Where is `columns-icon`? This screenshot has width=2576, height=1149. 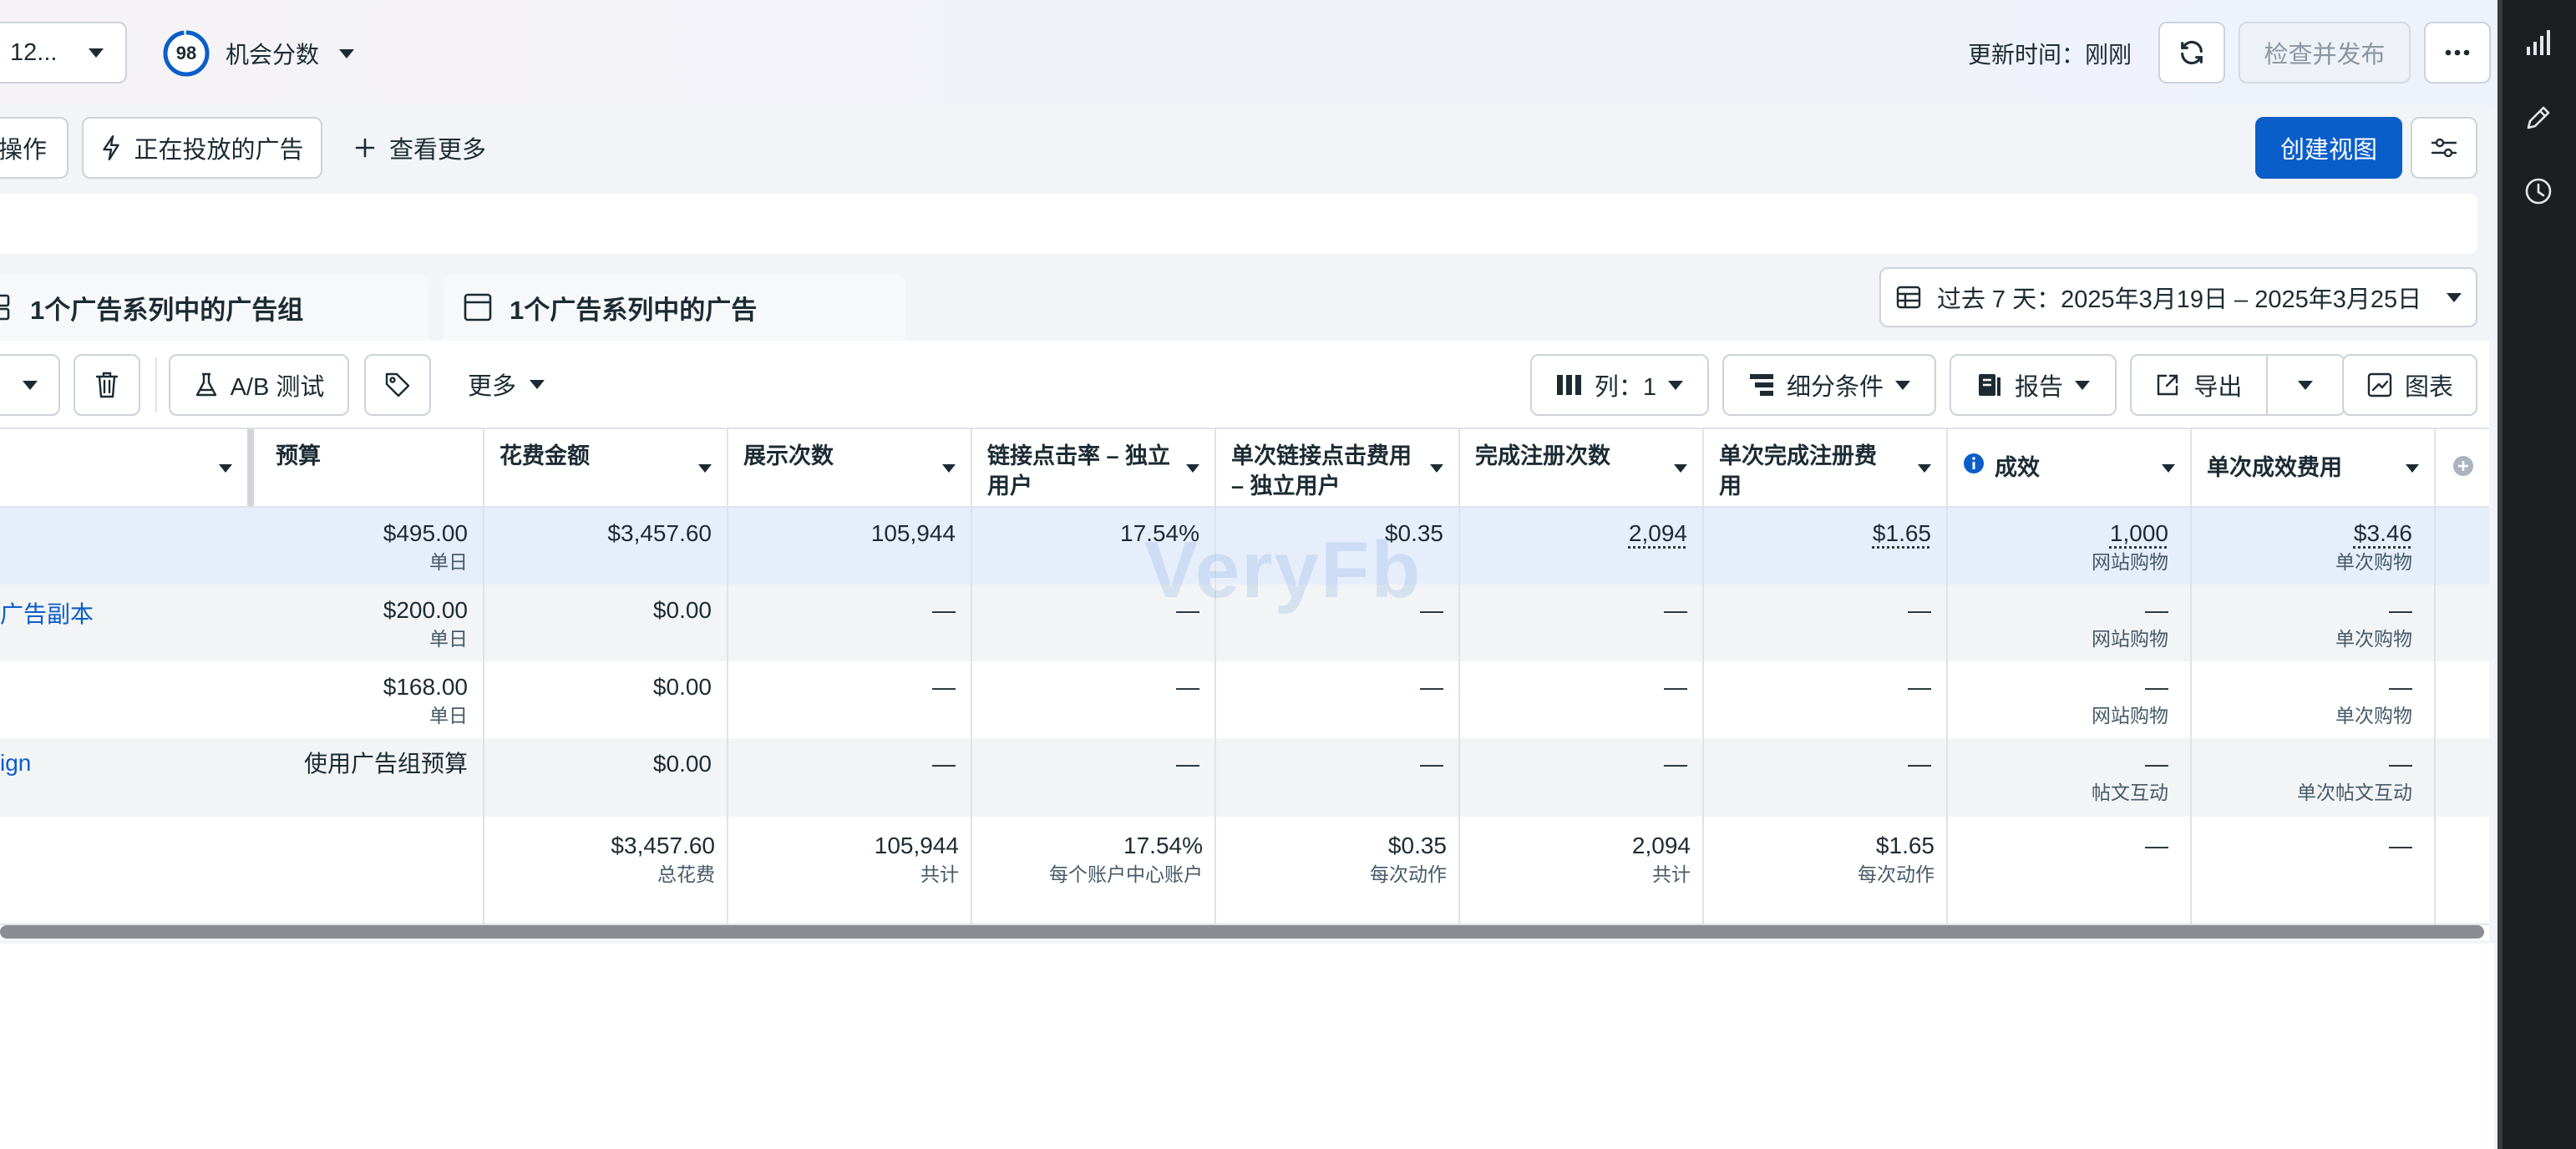
columns-icon is located at coordinates (1568, 385).